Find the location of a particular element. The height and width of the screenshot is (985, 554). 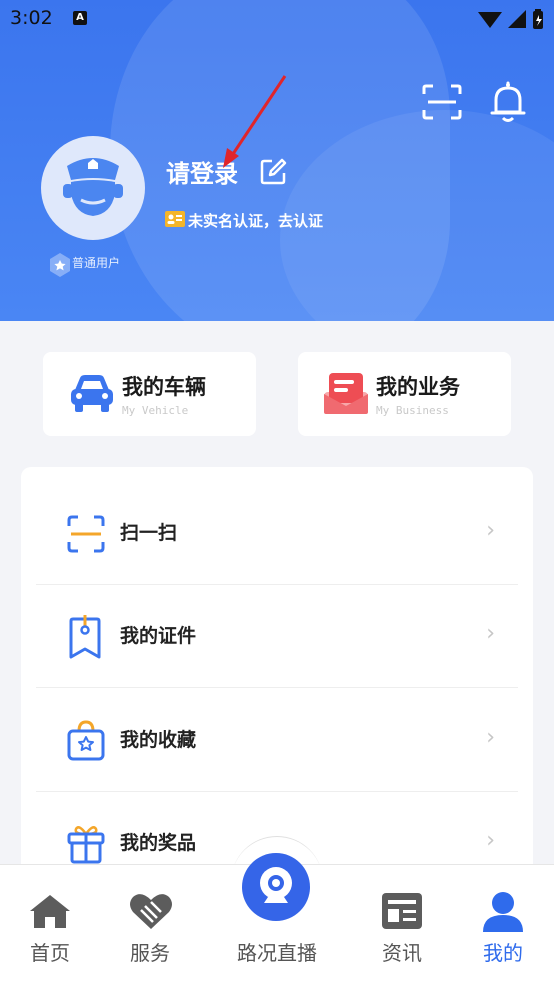

my-vehicle-card: 我的车辆 My Vehicle is located at coordinates (149, 394).